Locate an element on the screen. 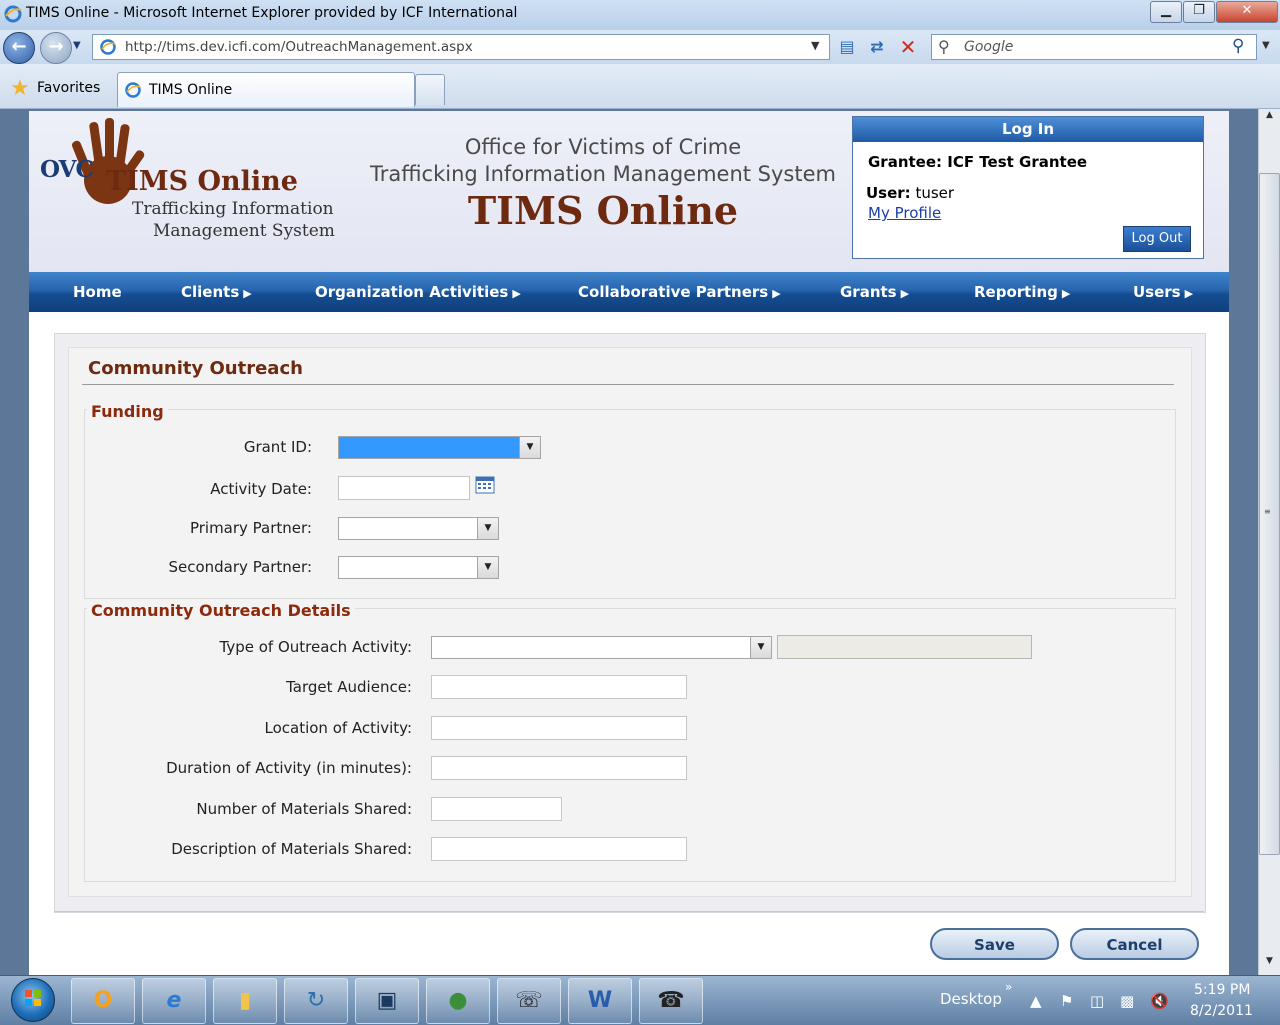 Image resolution: width=1280 pixels, height=1025 pixels. menu-item-reporting: Reporting ▶ is located at coordinates (1022, 292).